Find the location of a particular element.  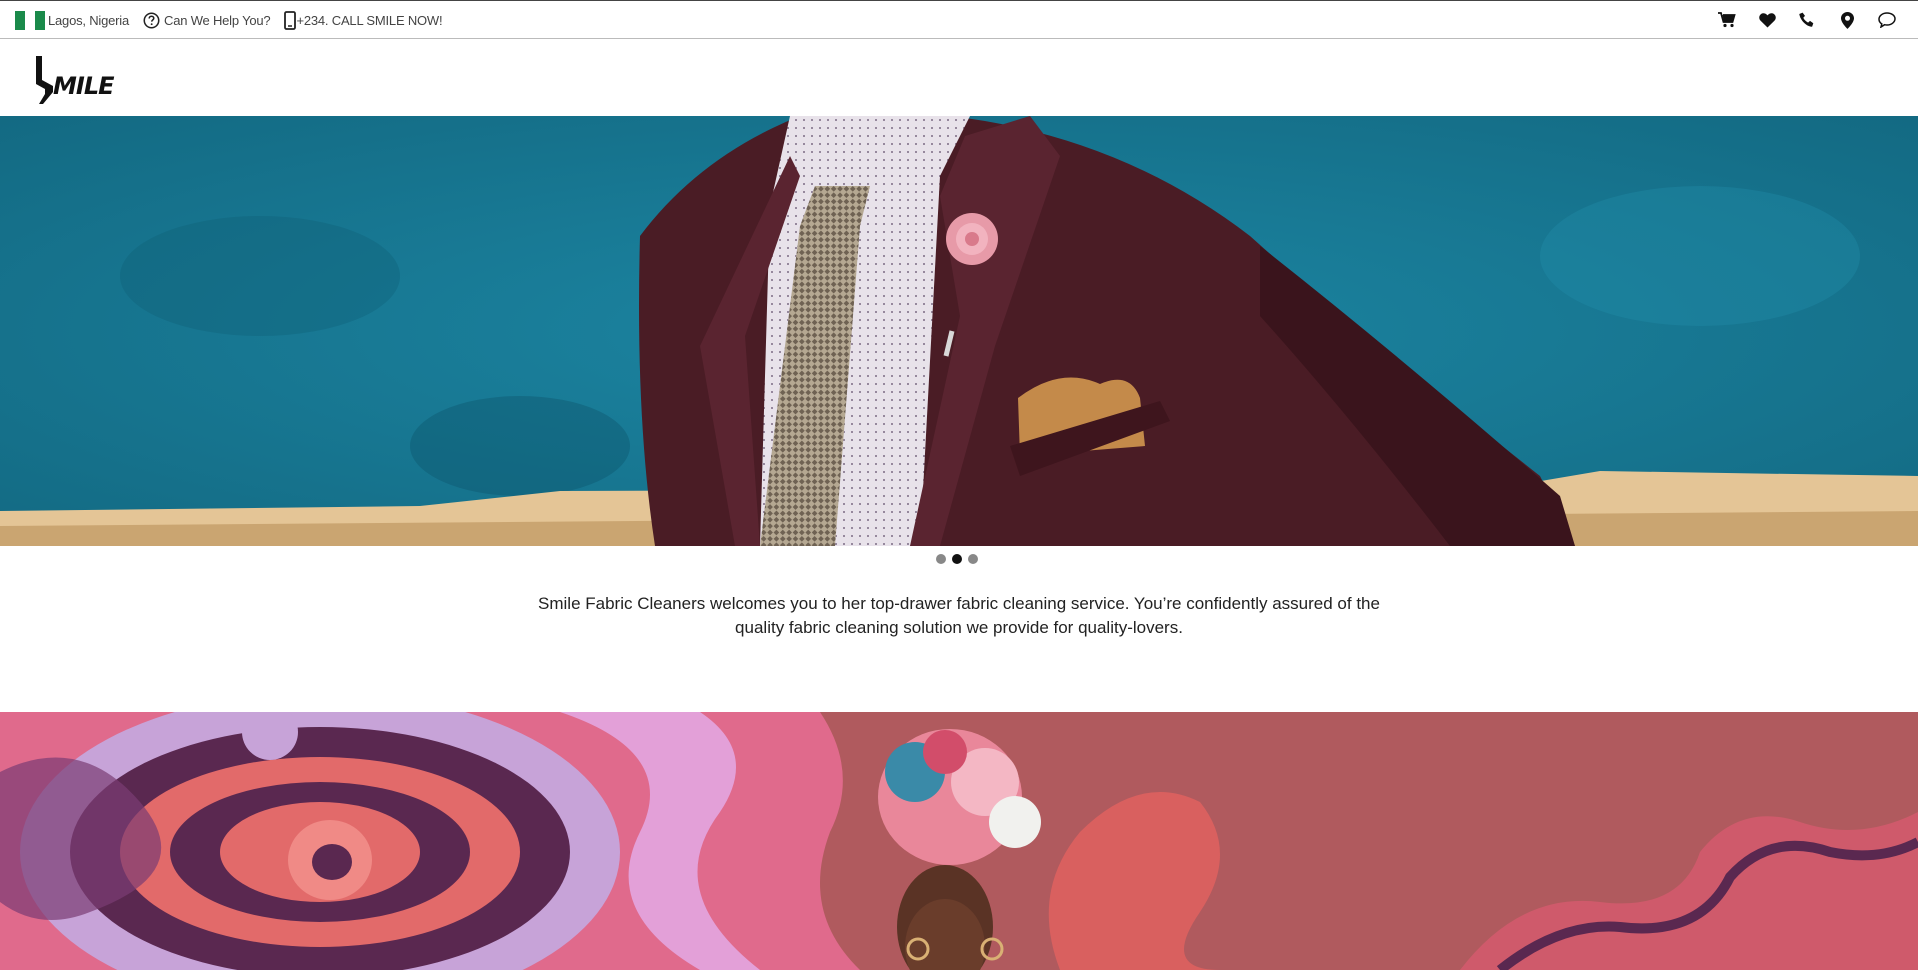

phone-text: +234. CALL SMILE NOW! is located at coordinates (369, 20).